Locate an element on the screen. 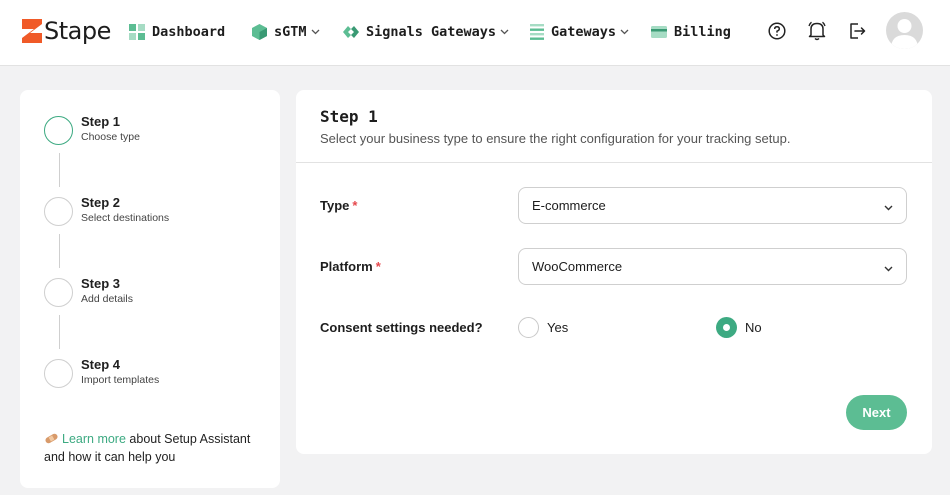  step-subtitle: Choose type is located at coordinates (110, 137).